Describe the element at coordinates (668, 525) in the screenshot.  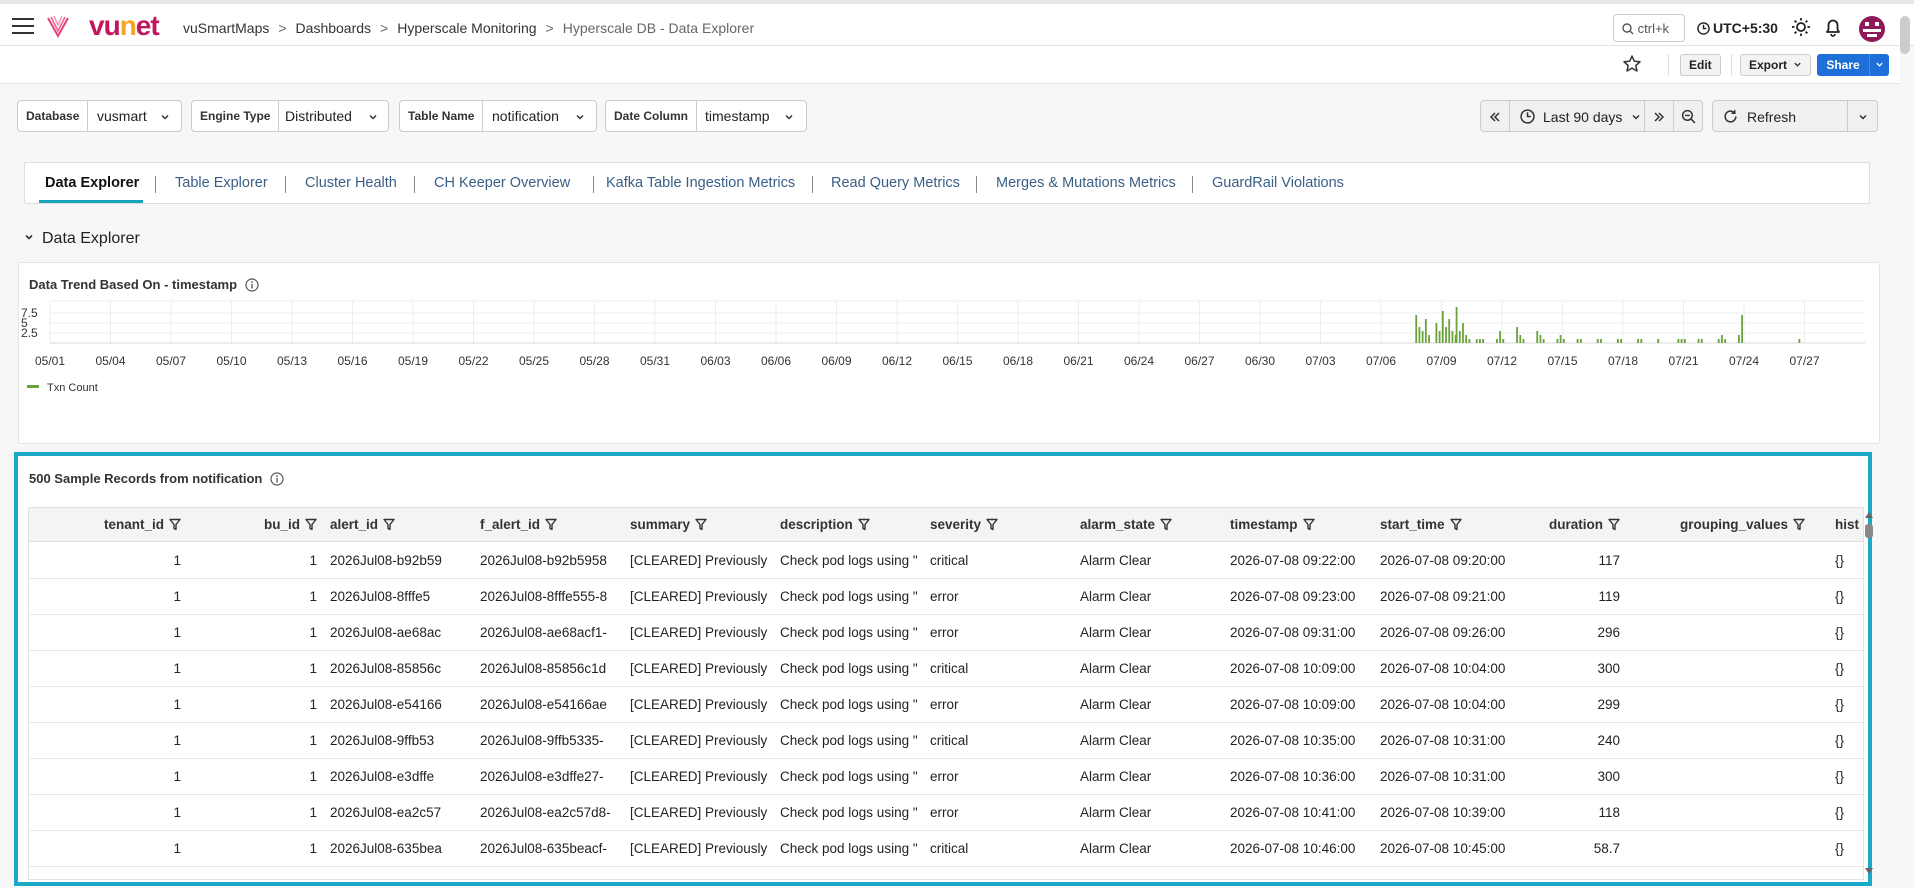
I see `column-header-summary: summary` at that location.